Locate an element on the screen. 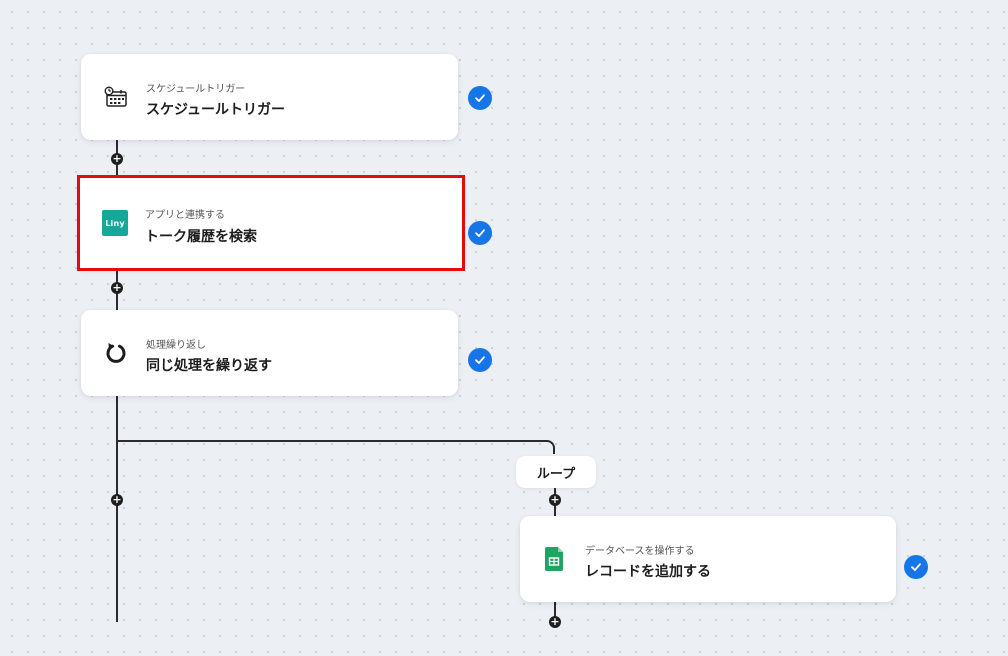  calendar-clock-icon is located at coordinates (116, 97).